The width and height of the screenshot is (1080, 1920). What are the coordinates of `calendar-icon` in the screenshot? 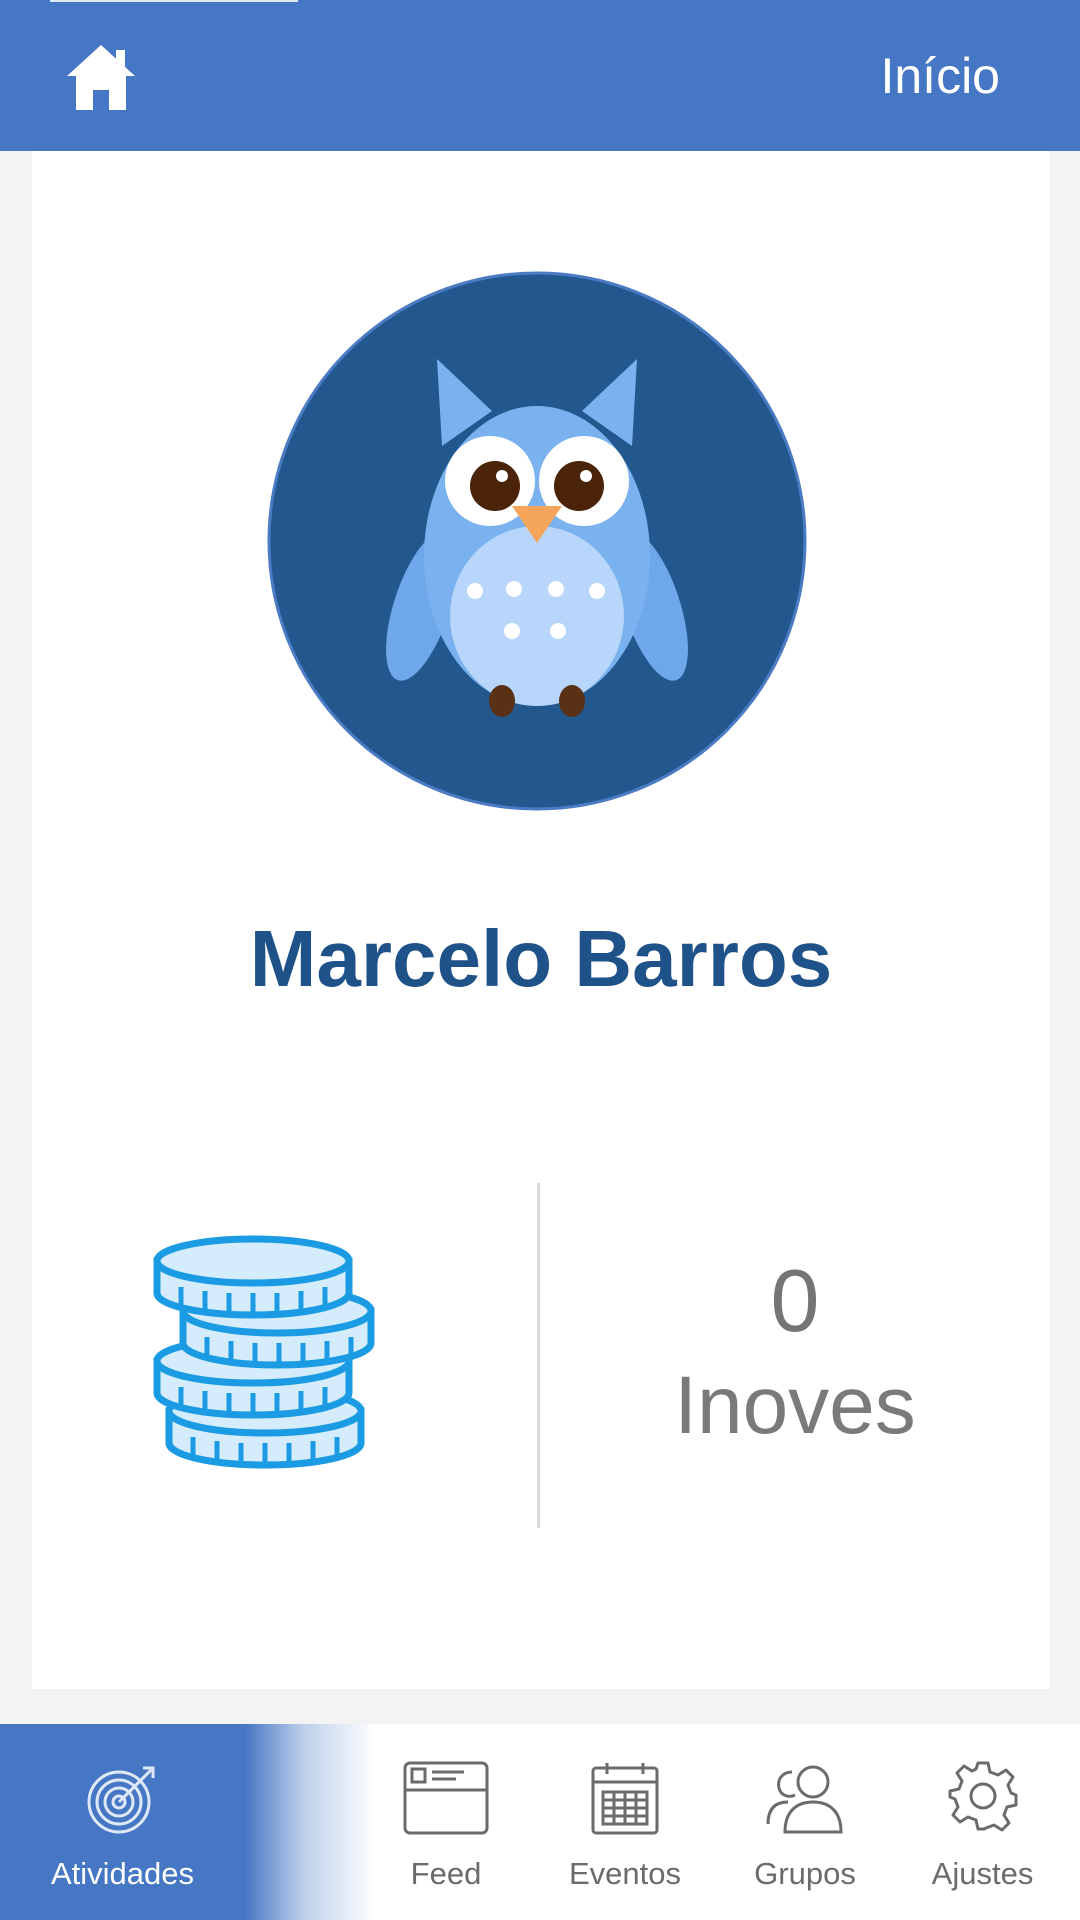 It's located at (625, 1799).